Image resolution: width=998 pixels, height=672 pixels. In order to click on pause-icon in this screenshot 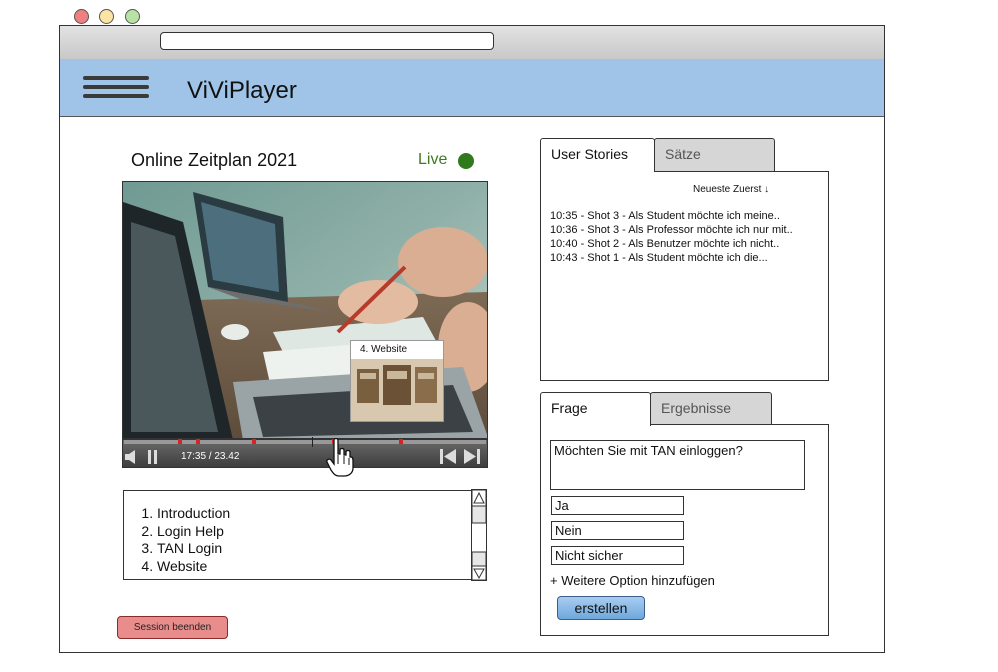, I will do `click(153, 457)`.